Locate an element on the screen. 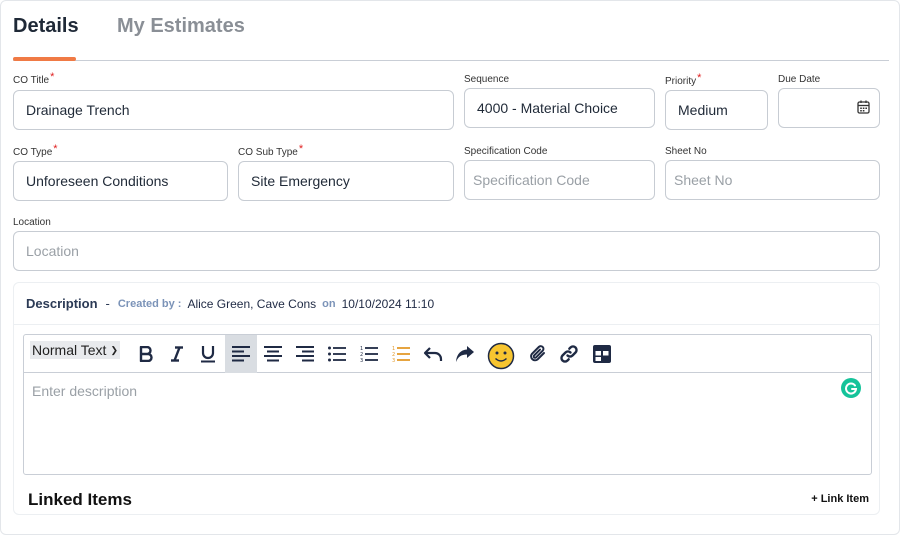  undo-icon is located at coordinates (433, 354).